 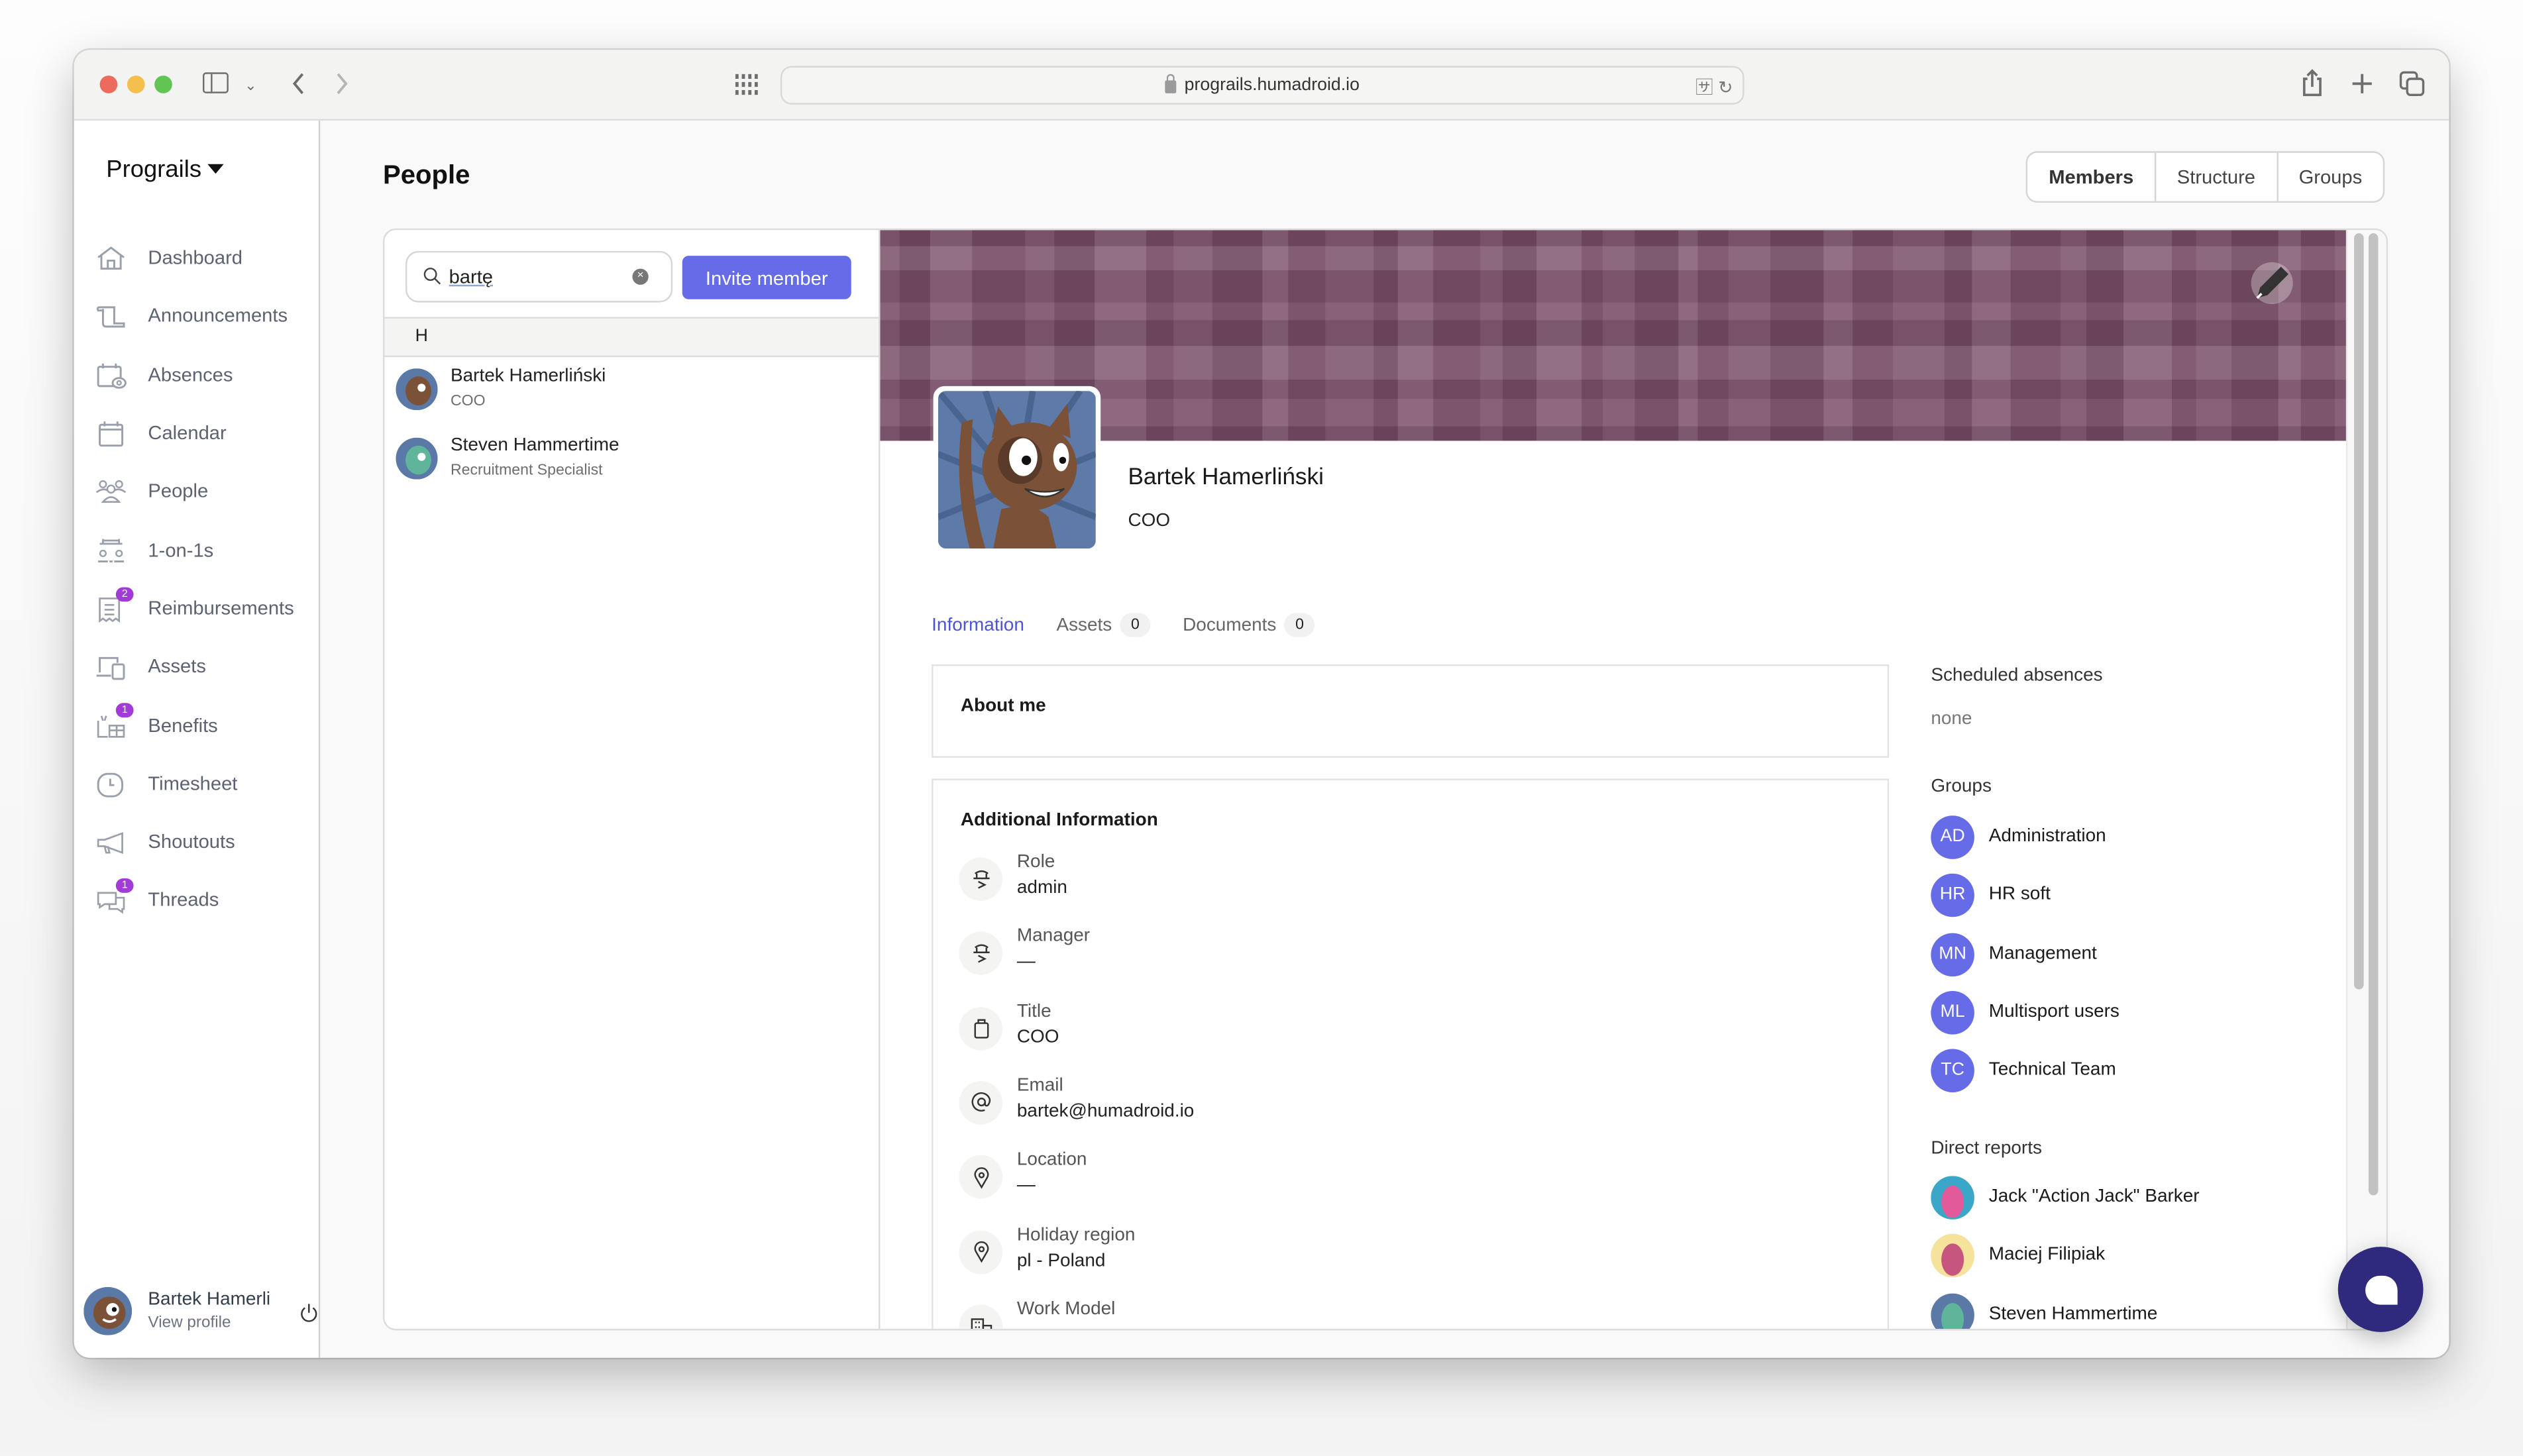 What do you see at coordinates (746, 86) in the screenshot?
I see `tab-overview-grid-icon` at bounding box center [746, 86].